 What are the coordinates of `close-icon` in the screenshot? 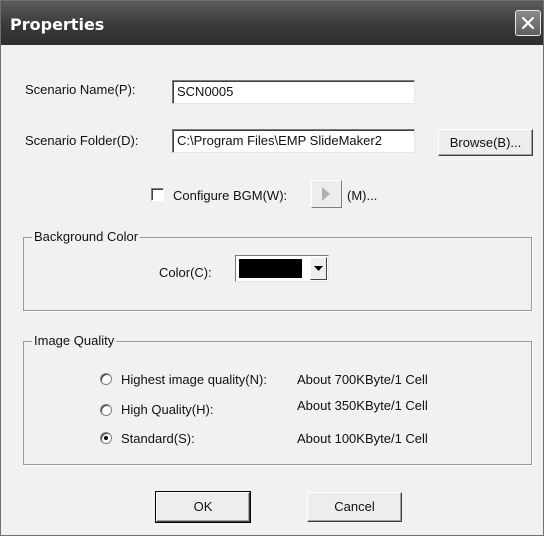 It's located at (528, 23).